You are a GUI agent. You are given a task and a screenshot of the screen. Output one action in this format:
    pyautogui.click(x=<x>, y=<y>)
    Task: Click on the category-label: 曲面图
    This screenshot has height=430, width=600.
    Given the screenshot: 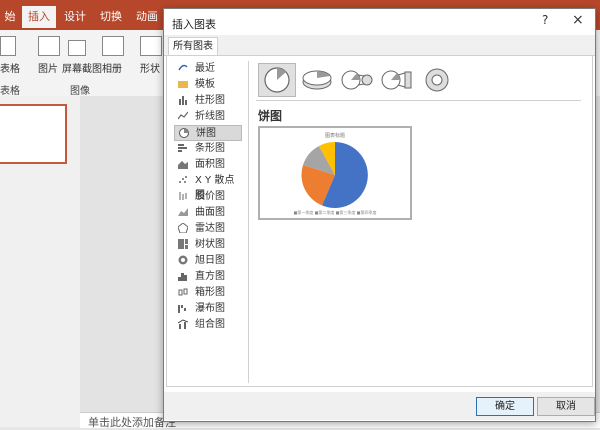 What is the action you would take?
    pyautogui.click(x=210, y=212)
    